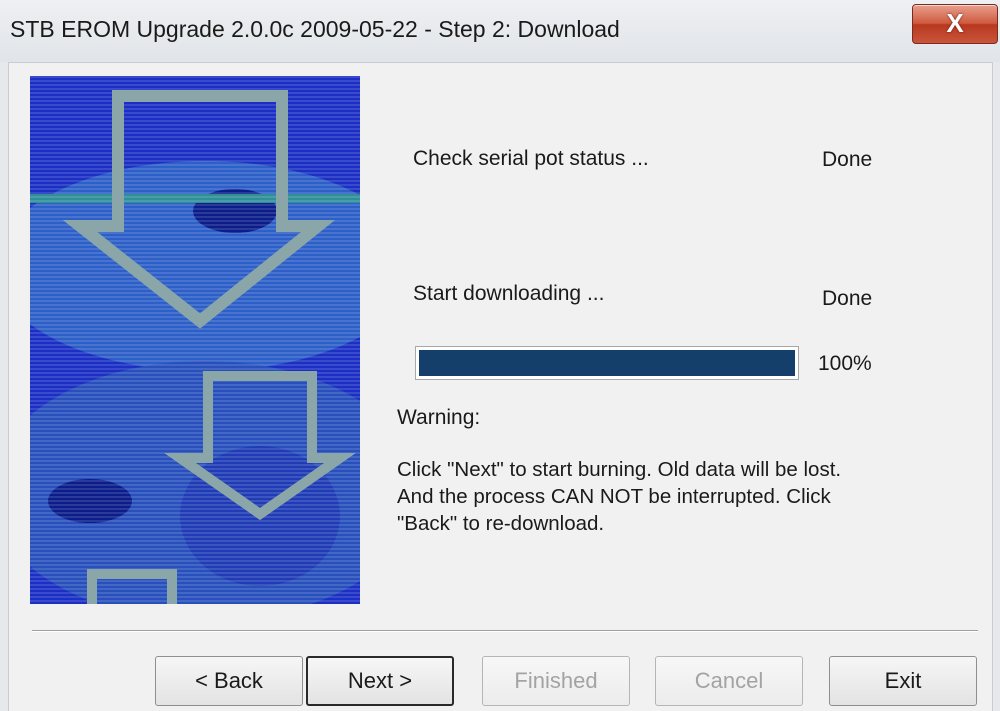  I want to click on close-icon: X, so click(955, 23).